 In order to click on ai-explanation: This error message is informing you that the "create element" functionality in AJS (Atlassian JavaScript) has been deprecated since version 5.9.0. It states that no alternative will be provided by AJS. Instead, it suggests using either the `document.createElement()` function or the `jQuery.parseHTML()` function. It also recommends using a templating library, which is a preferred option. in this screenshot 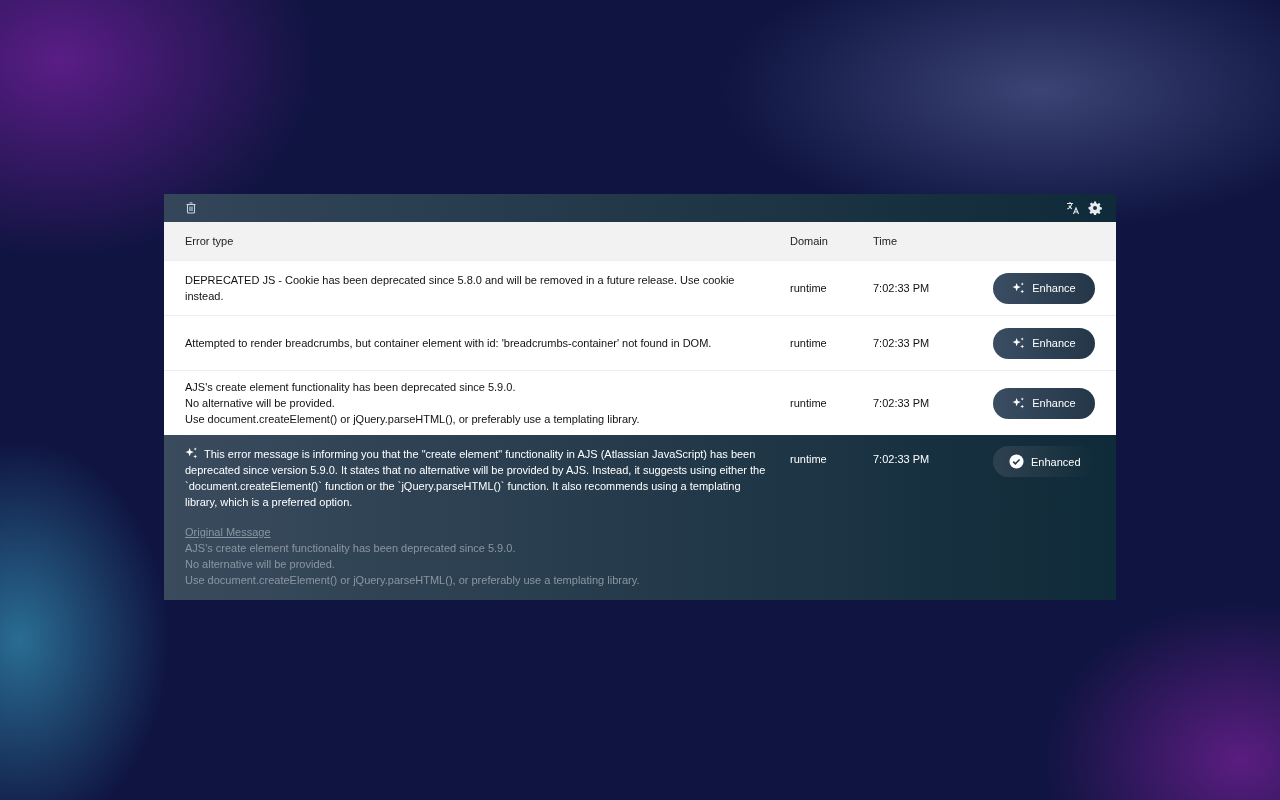, I will do `click(476, 478)`.